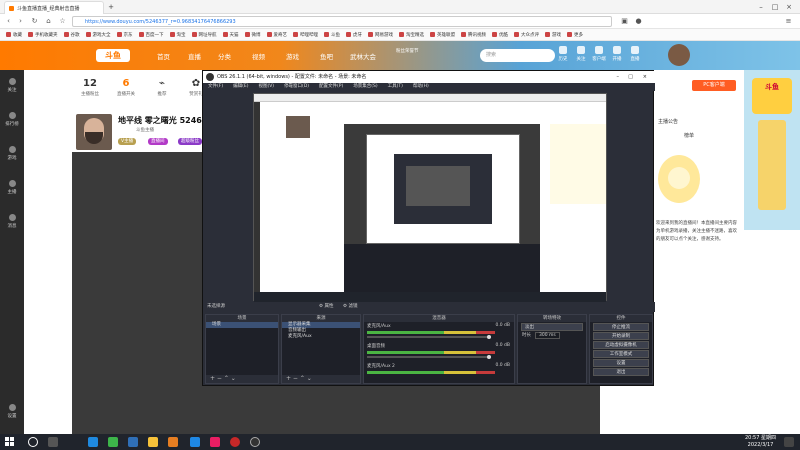  Describe the element at coordinates (33, 442) in the screenshot. I see `search-icon` at that location.